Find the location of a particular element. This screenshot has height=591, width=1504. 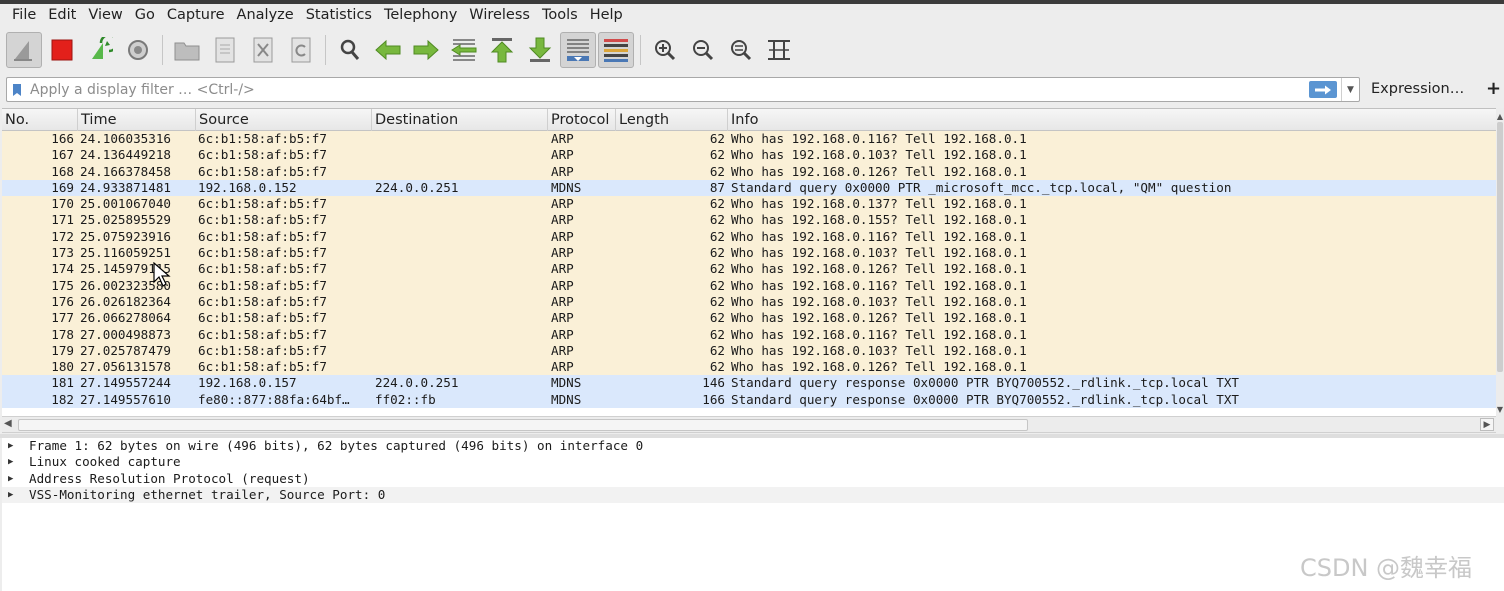

detail-tree-item: ▶ Linux cooked capture is located at coordinates (753, 462).